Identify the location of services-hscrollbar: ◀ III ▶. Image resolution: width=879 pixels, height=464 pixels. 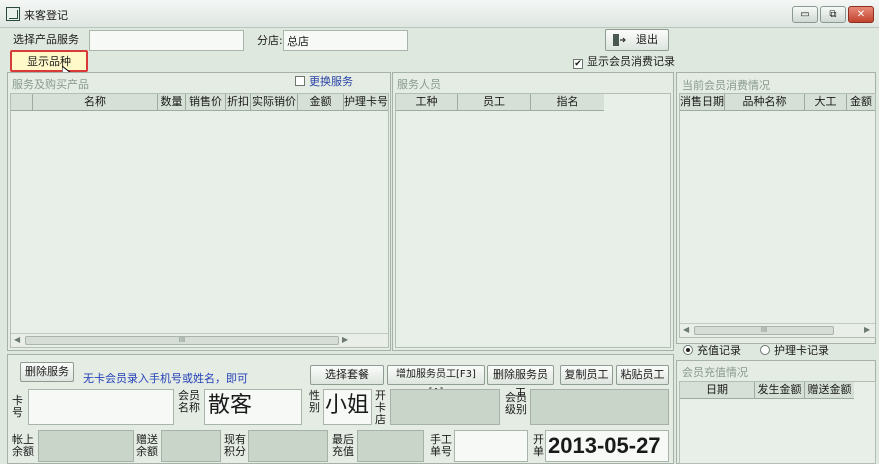
(199, 340).